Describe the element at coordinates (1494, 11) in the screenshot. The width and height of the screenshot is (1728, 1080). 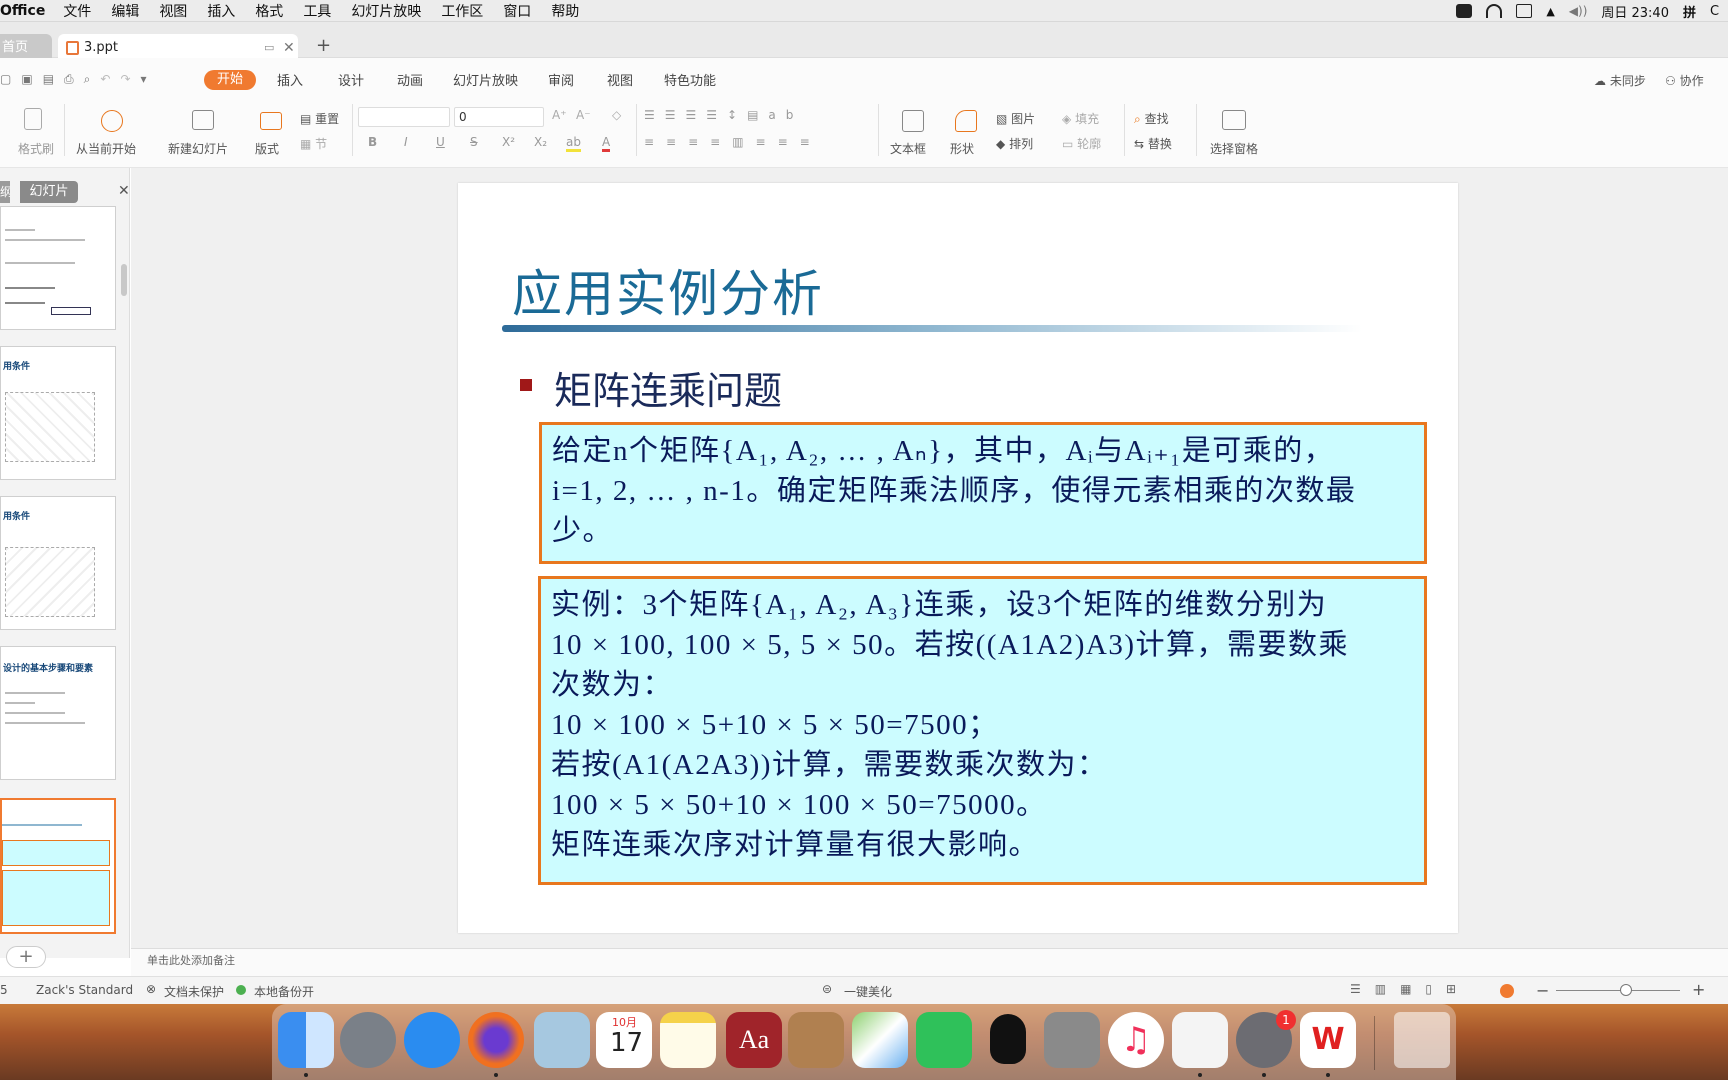
I see `wifi-icon` at that location.